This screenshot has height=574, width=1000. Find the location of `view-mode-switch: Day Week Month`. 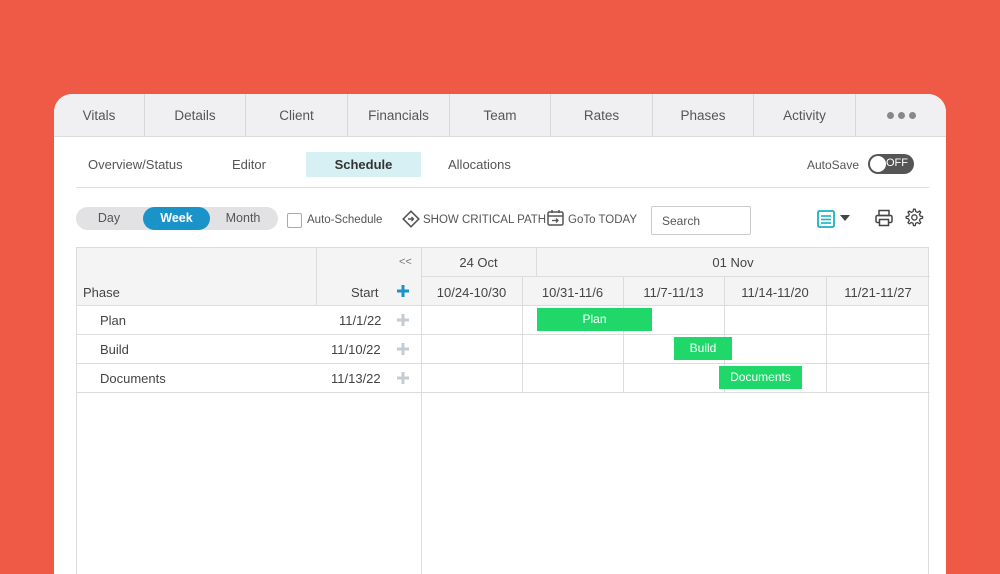

view-mode-switch: Day Week Month is located at coordinates (177, 218).